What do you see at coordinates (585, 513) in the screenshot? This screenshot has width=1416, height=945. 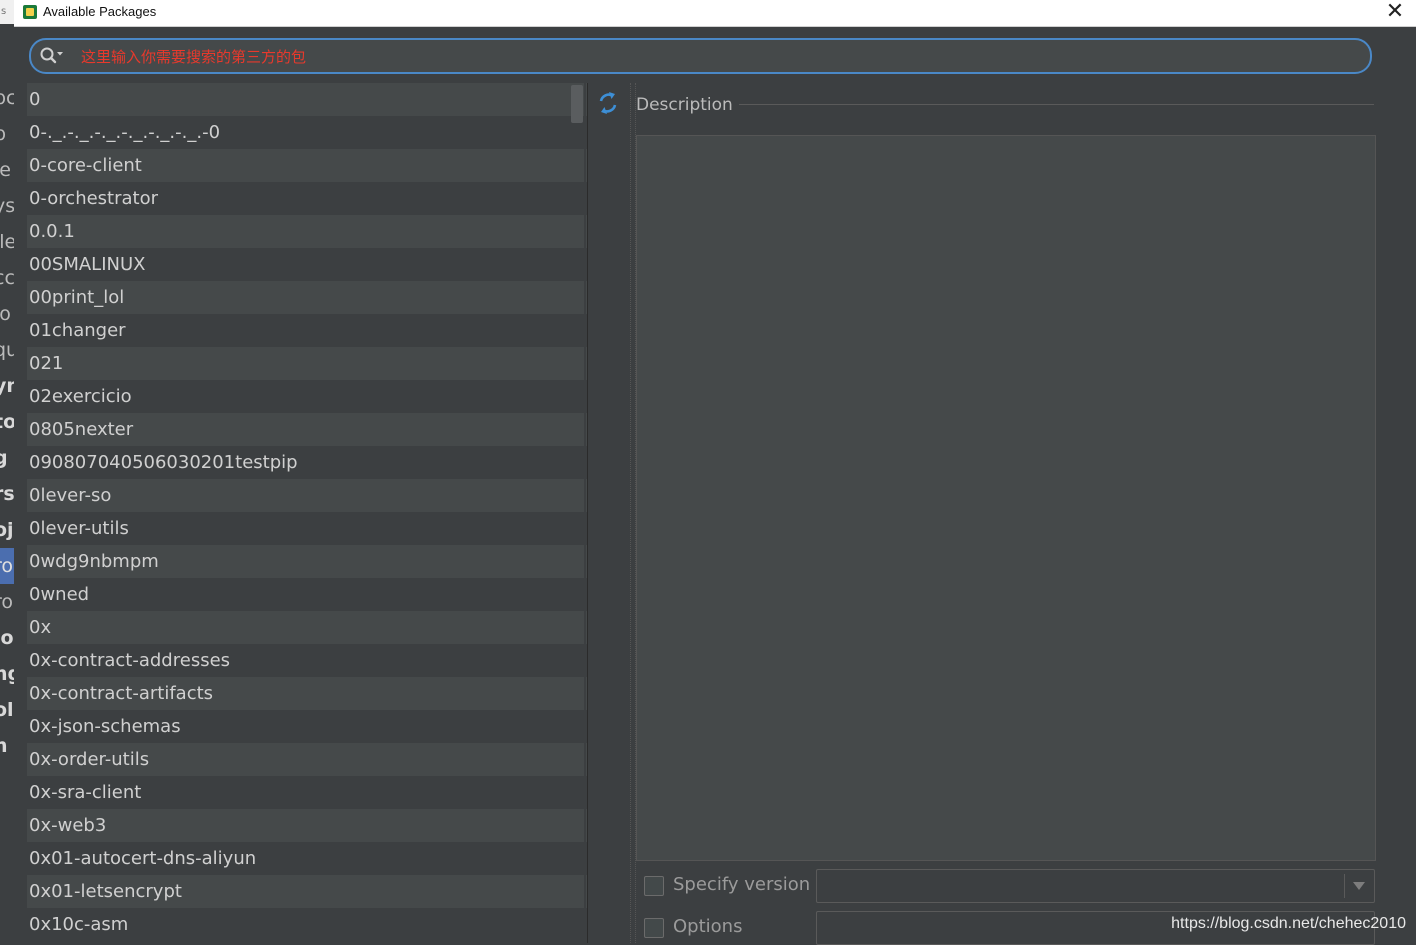 I see `scrollbar-track` at bounding box center [585, 513].